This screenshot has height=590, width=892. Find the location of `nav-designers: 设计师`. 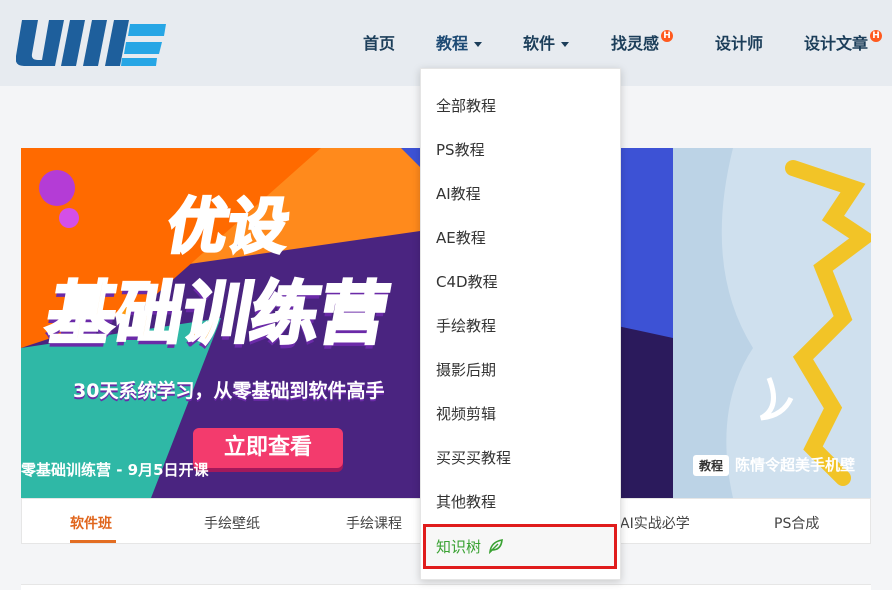

nav-designers: 设计师 is located at coordinates (739, 42).